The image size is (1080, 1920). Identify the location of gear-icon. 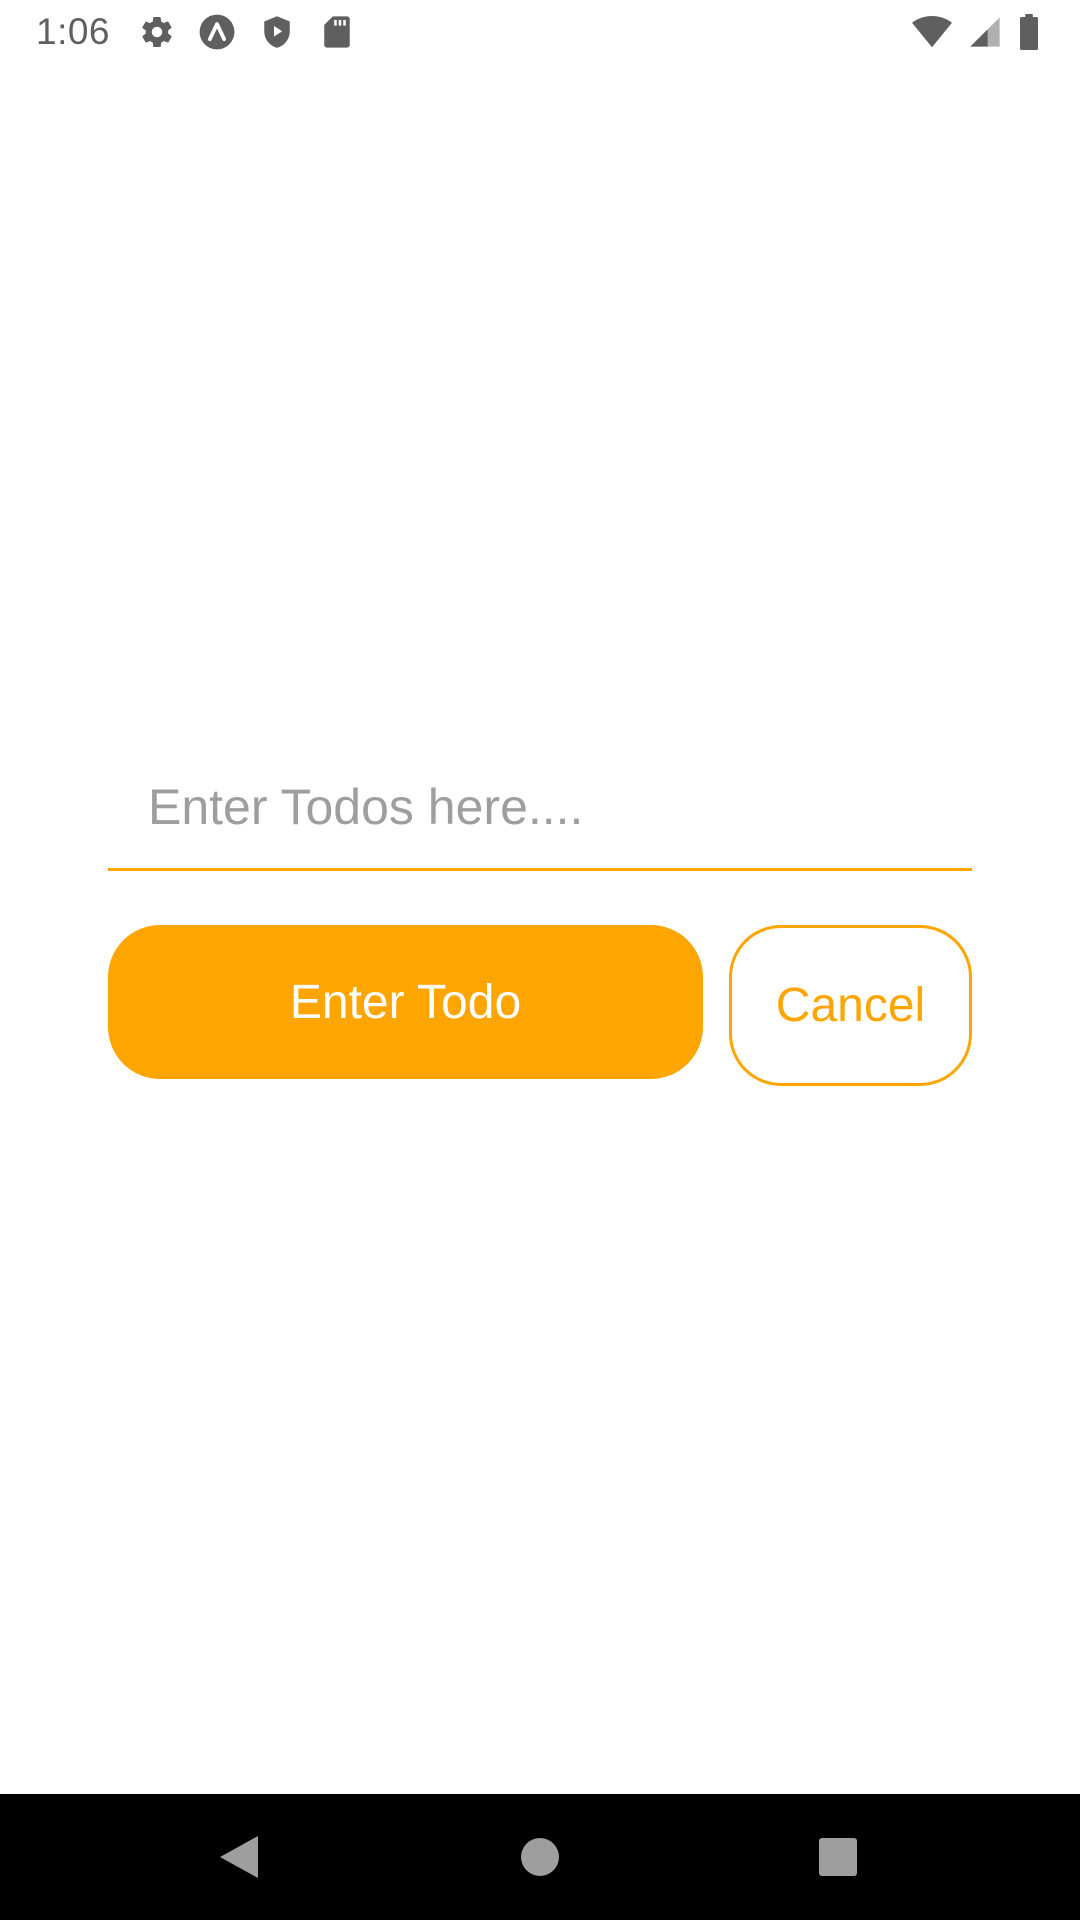
(157, 32).